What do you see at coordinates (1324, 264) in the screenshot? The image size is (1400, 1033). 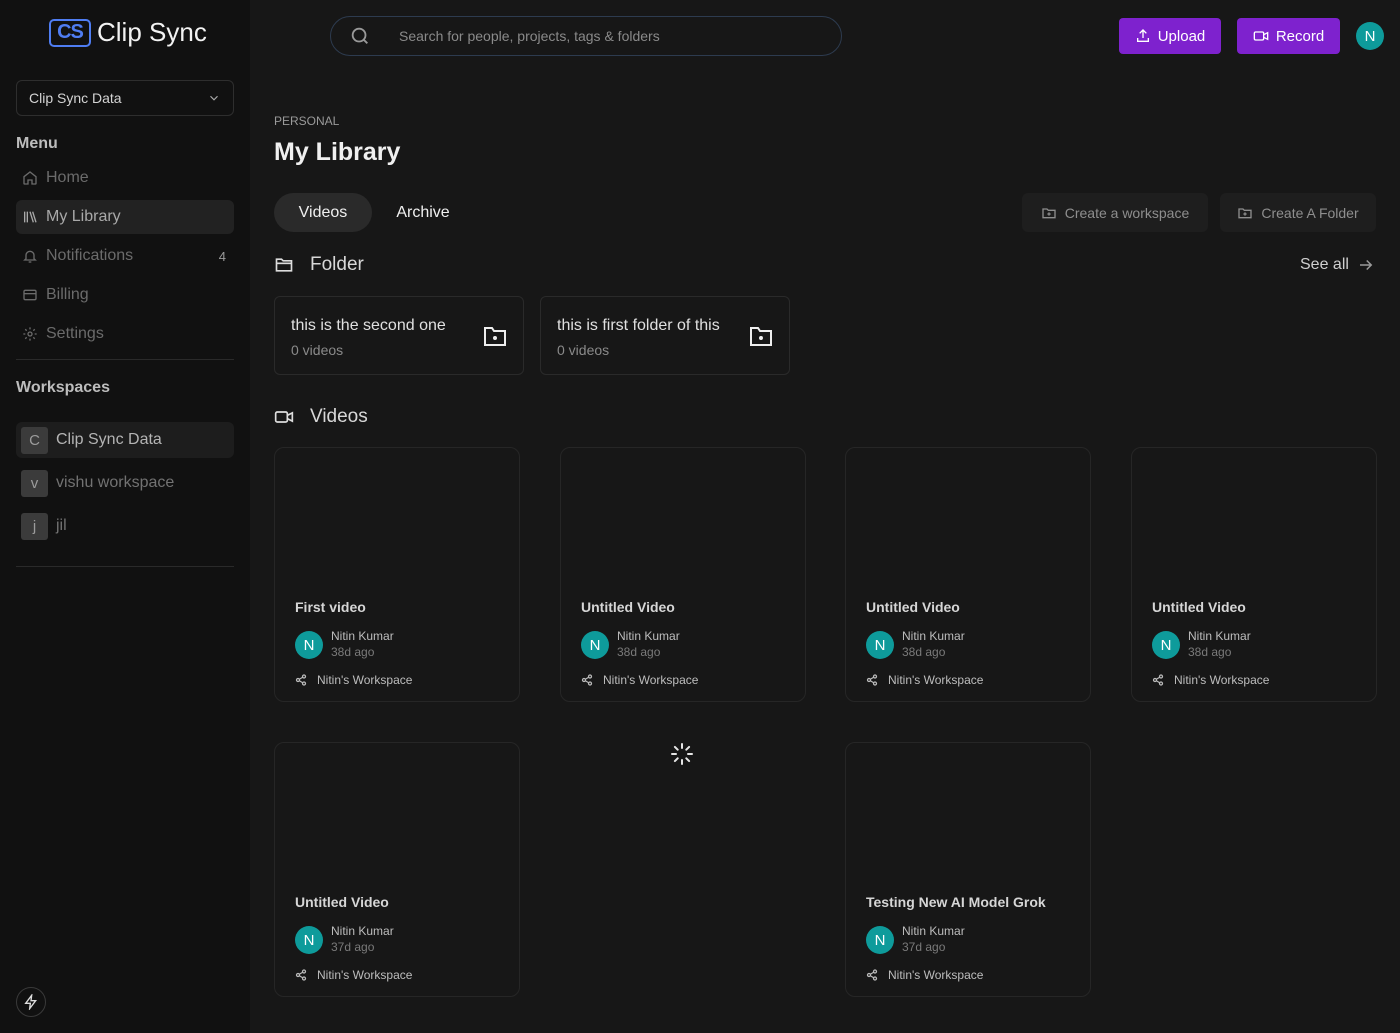 I see `see-all-label: See all` at bounding box center [1324, 264].